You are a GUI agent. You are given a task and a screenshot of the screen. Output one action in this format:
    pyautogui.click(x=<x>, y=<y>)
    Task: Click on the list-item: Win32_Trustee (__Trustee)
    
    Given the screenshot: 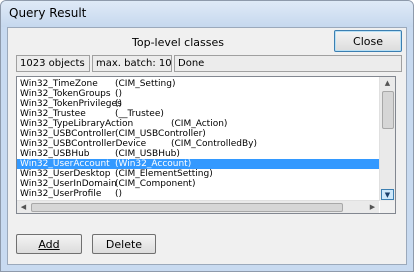 What is the action you would take?
    pyautogui.click(x=198, y=114)
    